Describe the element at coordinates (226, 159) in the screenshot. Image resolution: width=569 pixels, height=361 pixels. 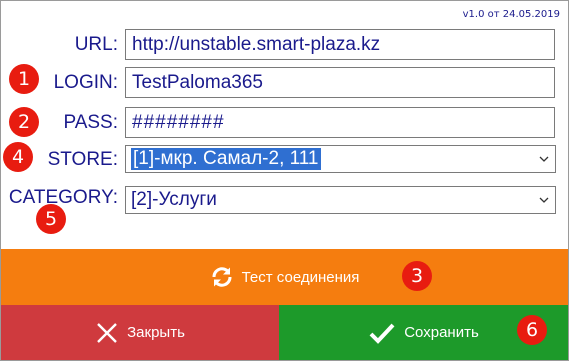
I see `store-selected-text: [1]-мкр. Самал-2, 111` at that location.